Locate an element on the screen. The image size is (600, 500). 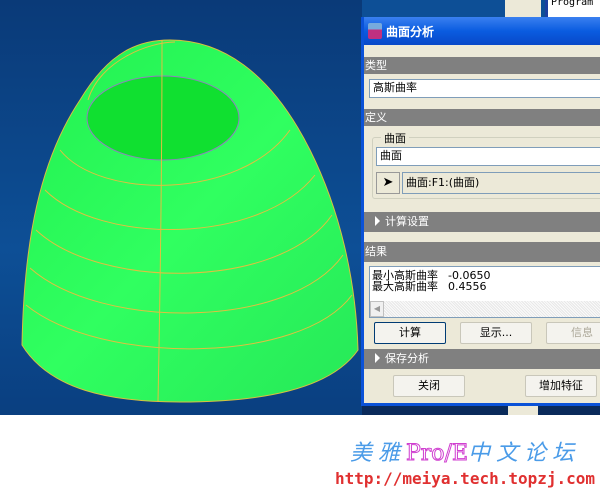
compute-button: 计算 is located at coordinates (410, 333).